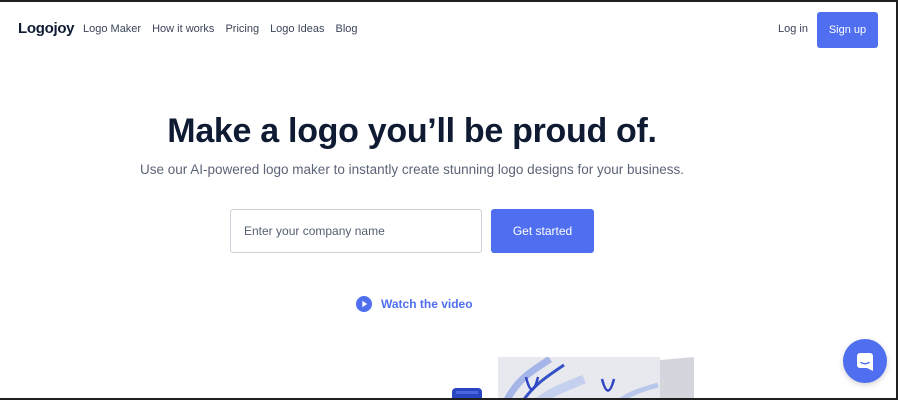 This screenshot has height=400, width=900. Describe the element at coordinates (242, 29) in the screenshot. I see `nav-link-pricing: Pricing` at that location.